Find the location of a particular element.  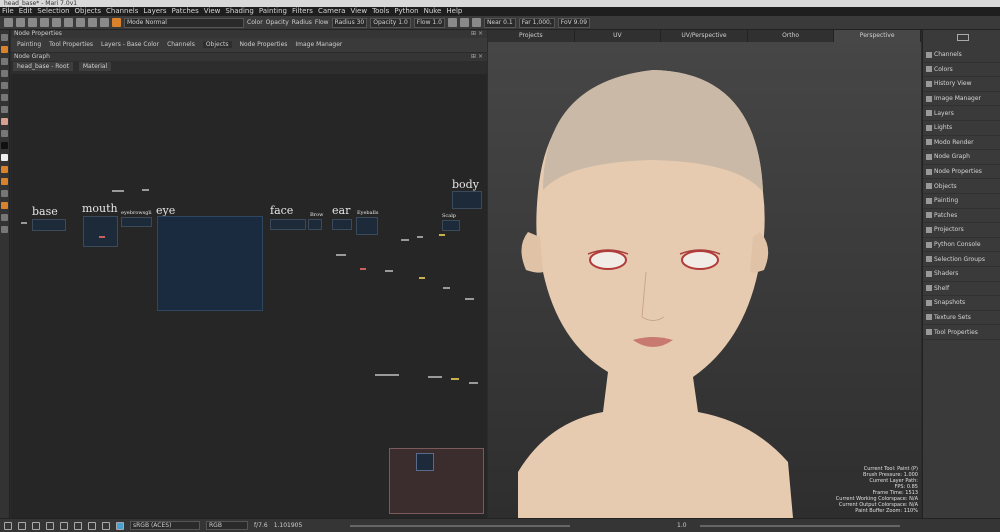

projection-icon is located at coordinates (4, 193).